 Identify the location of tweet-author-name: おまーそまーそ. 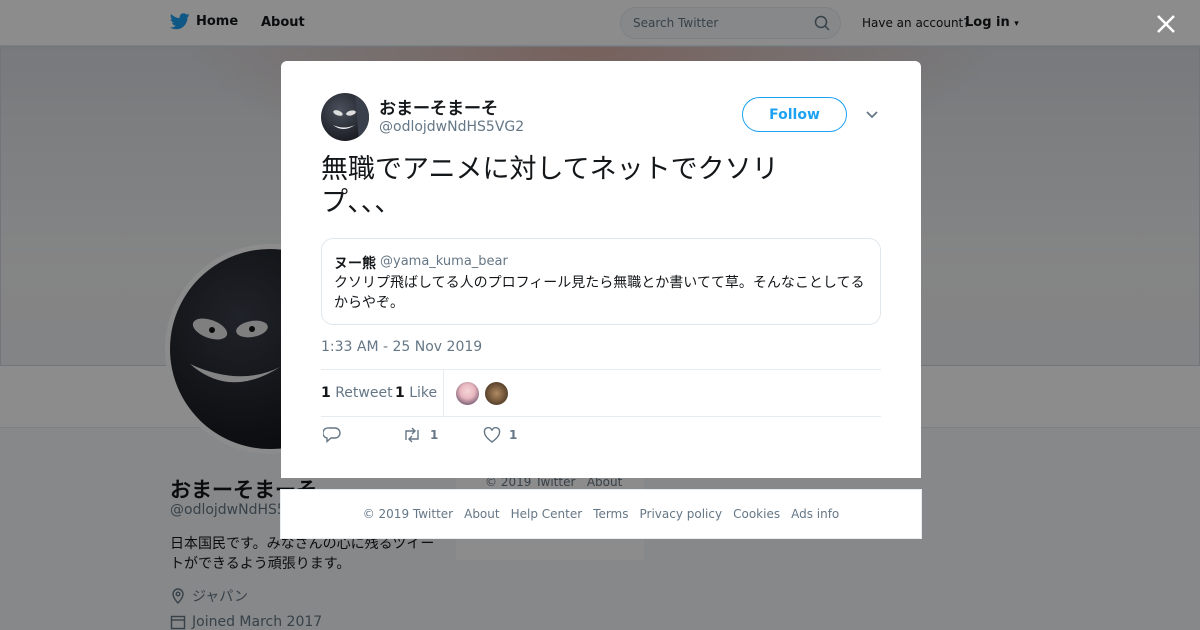
(438, 106).